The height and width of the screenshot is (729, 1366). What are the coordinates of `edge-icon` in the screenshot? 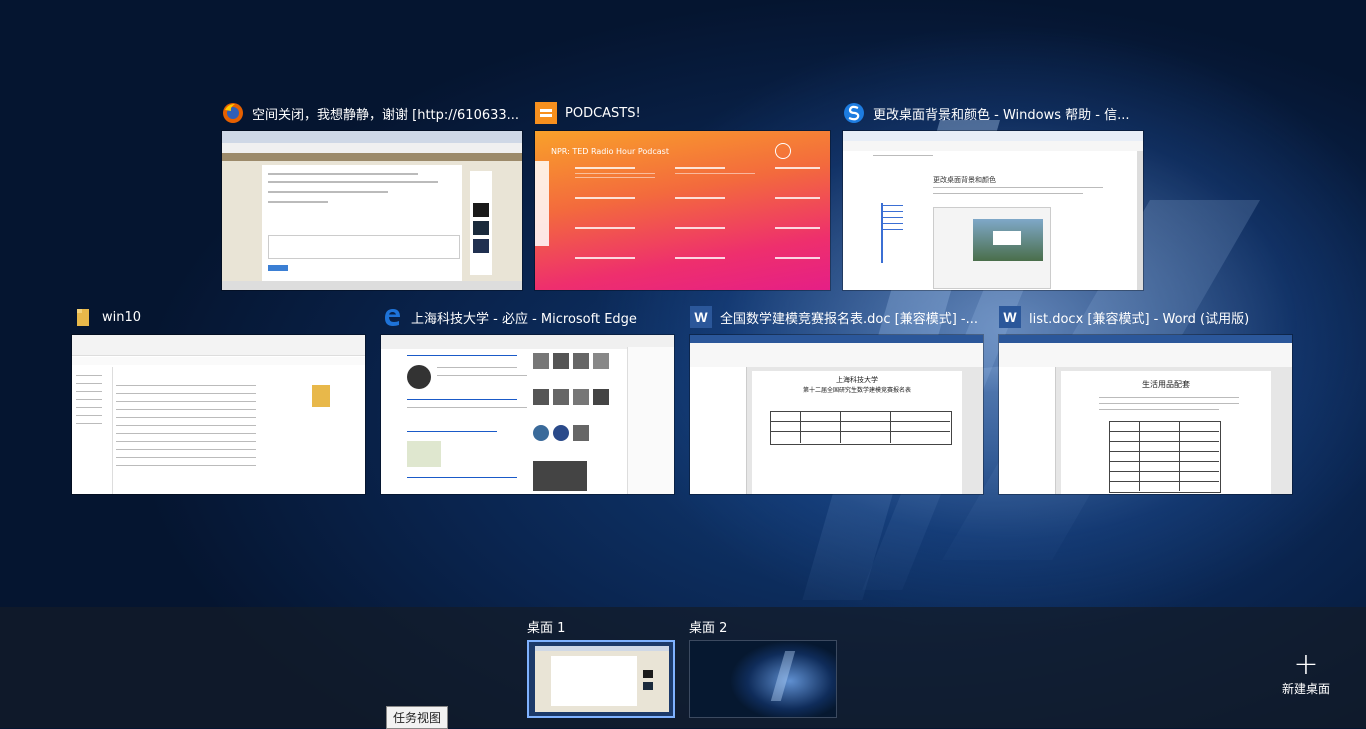 It's located at (392, 317).